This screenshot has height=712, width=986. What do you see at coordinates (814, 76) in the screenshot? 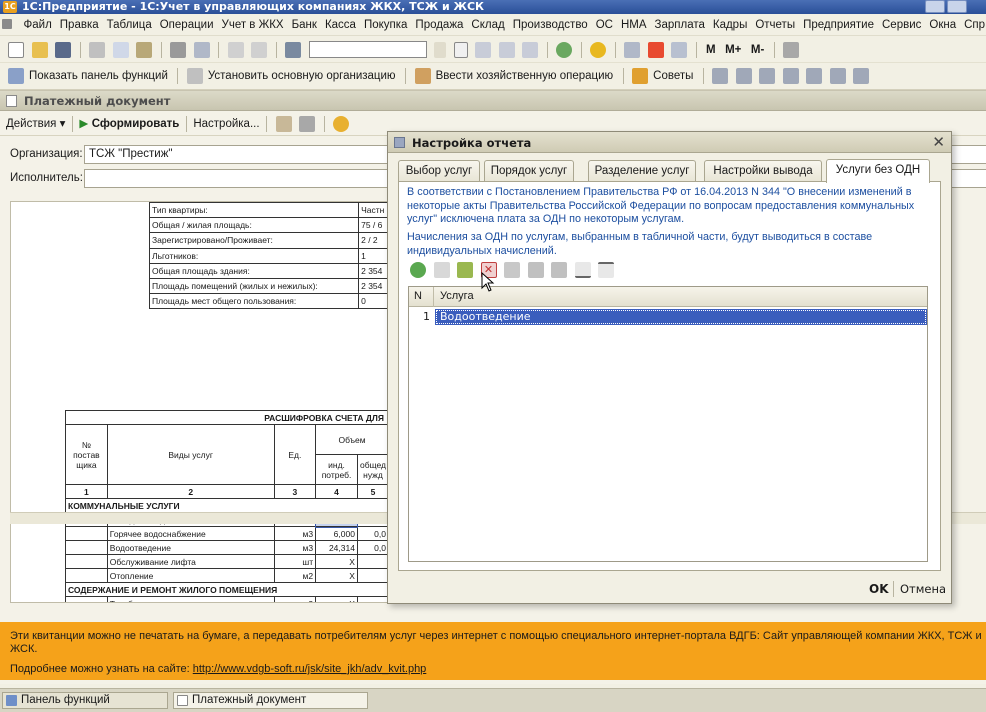
I see `turnover-icon` at bounding box center [814, 76].